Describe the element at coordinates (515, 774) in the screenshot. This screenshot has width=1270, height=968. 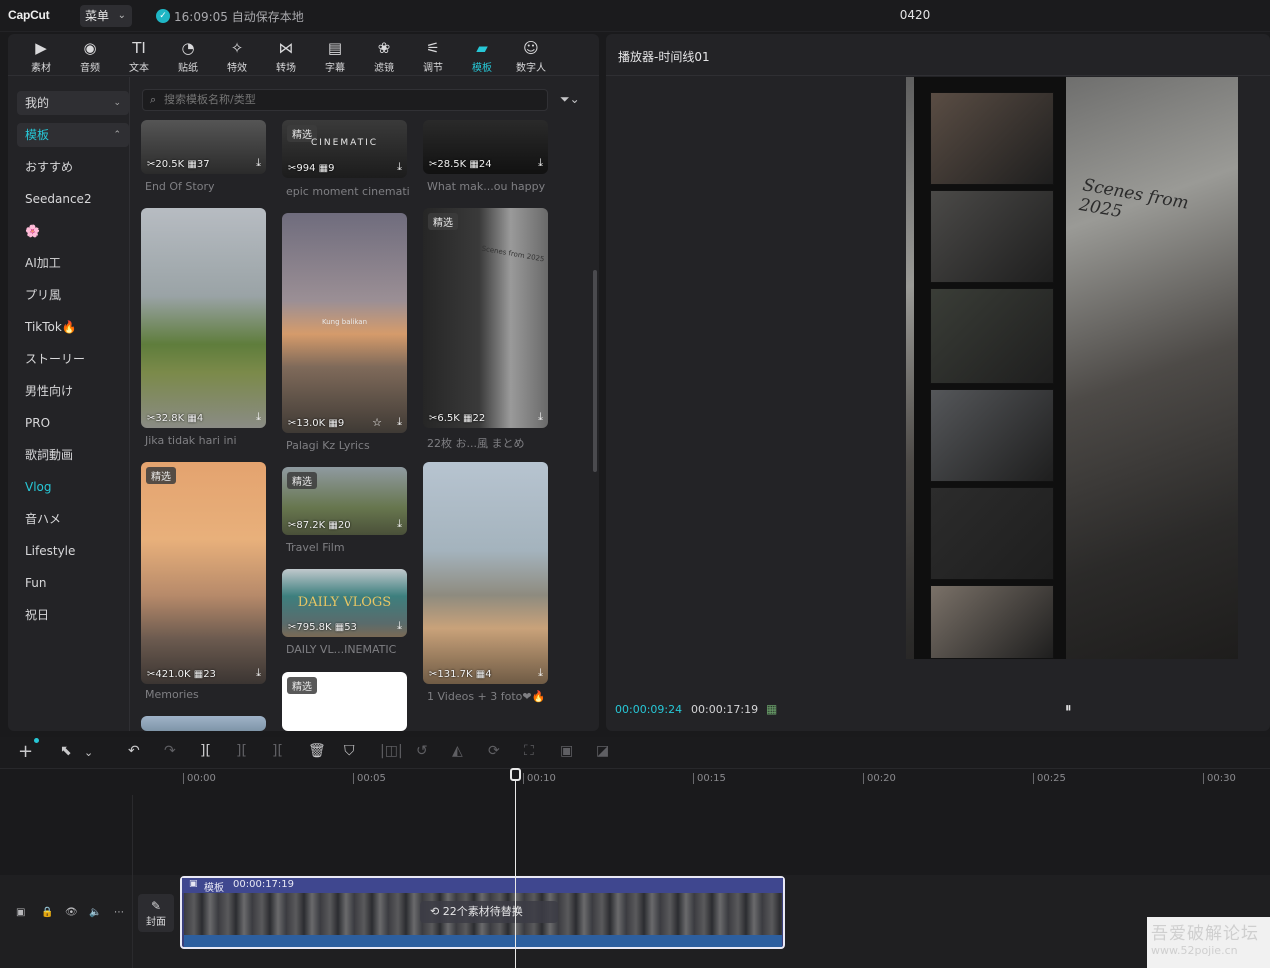
I see `playhead-handle` at that location.